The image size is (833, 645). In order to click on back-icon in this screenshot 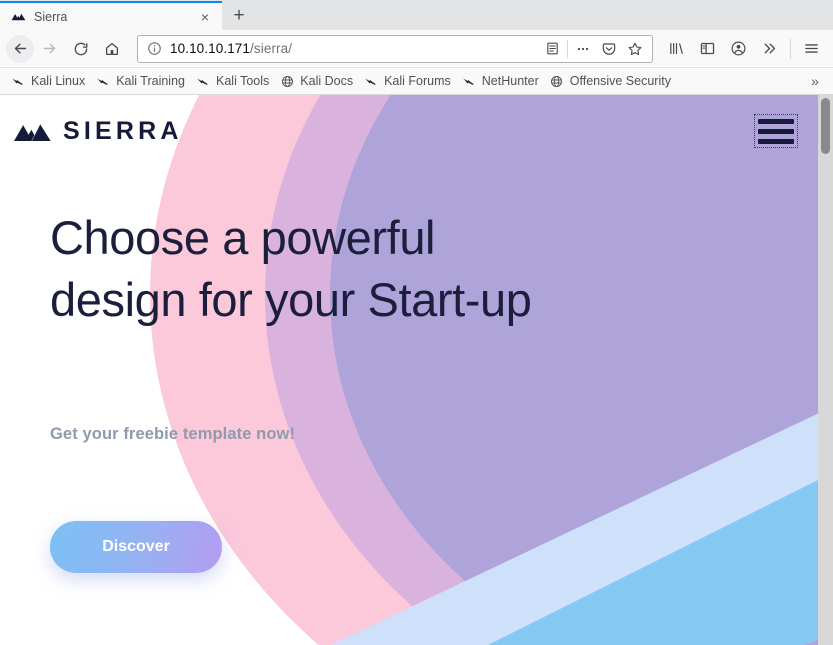, I will do `click(20, 48)`.